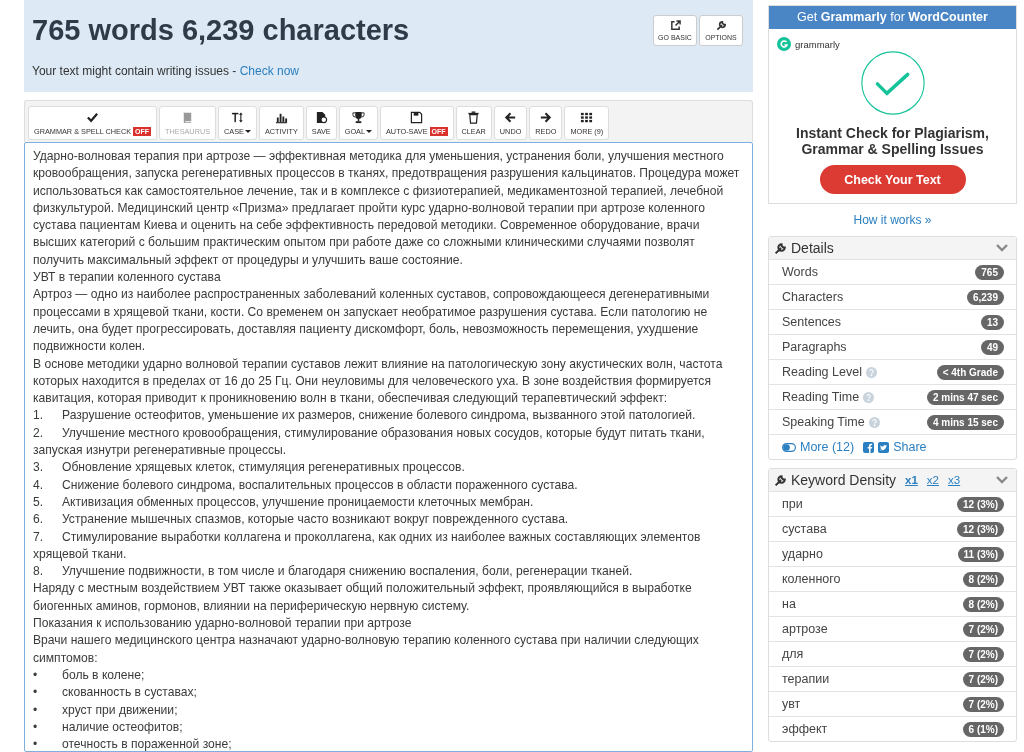  I want to click on density-tab: x1, so click(911, 480).